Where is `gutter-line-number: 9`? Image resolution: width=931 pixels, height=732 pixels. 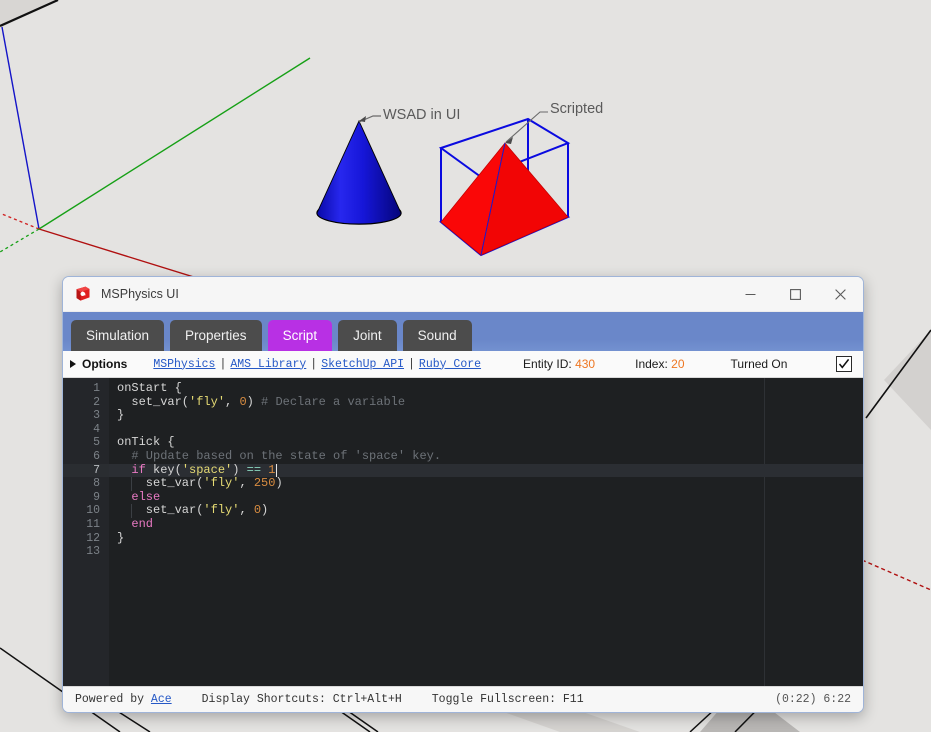 gutter-line-number: 9 is located at coordinates (96, 497).